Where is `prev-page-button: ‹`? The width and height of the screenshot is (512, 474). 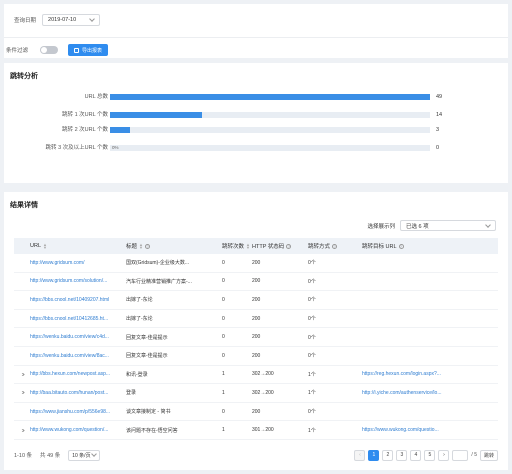 prev-page-button: ‹ is located at coordinates (360, 455).